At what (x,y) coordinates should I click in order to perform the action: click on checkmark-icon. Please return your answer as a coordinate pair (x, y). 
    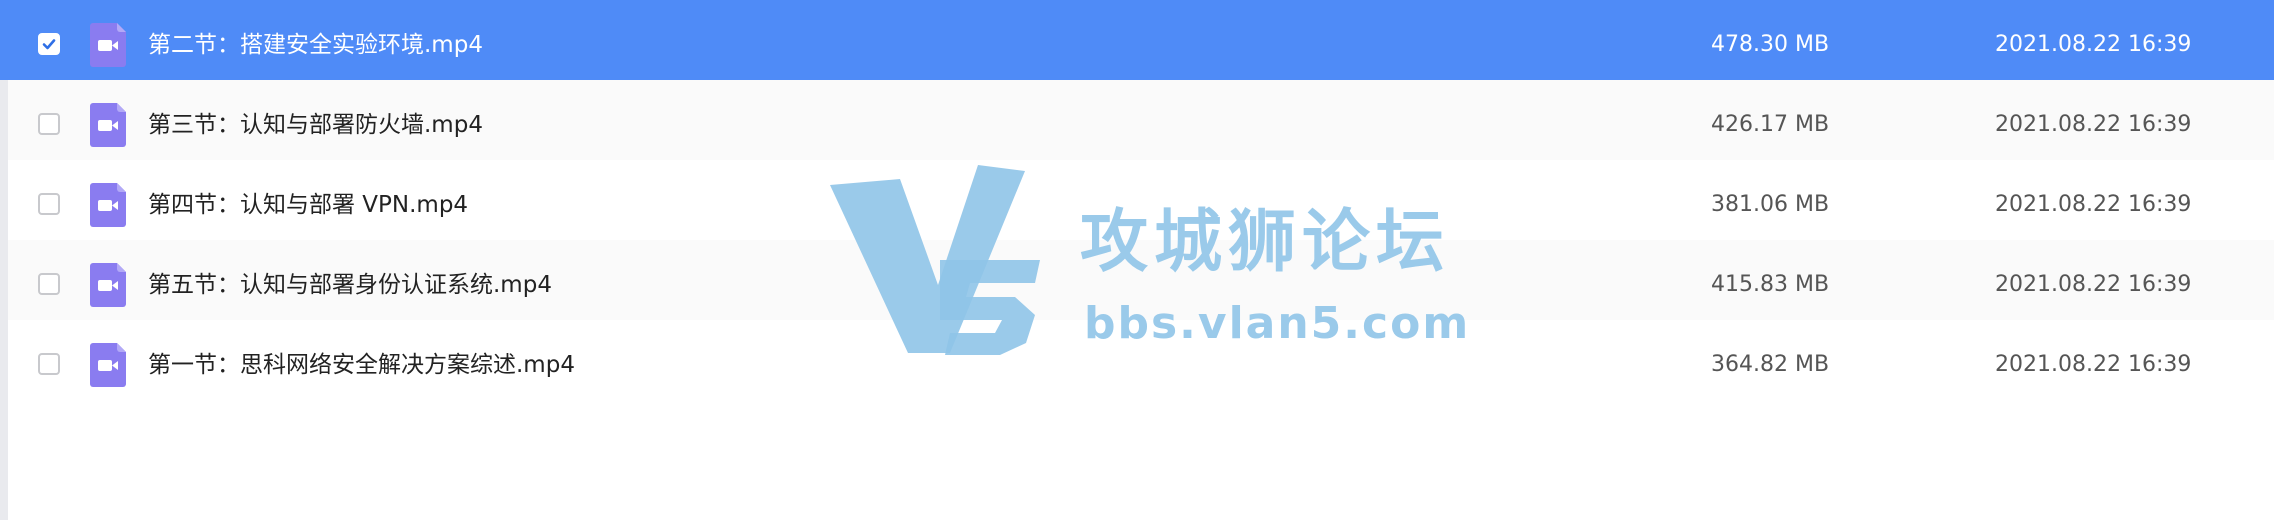
    Looking at the image, I should click on (49, 44).